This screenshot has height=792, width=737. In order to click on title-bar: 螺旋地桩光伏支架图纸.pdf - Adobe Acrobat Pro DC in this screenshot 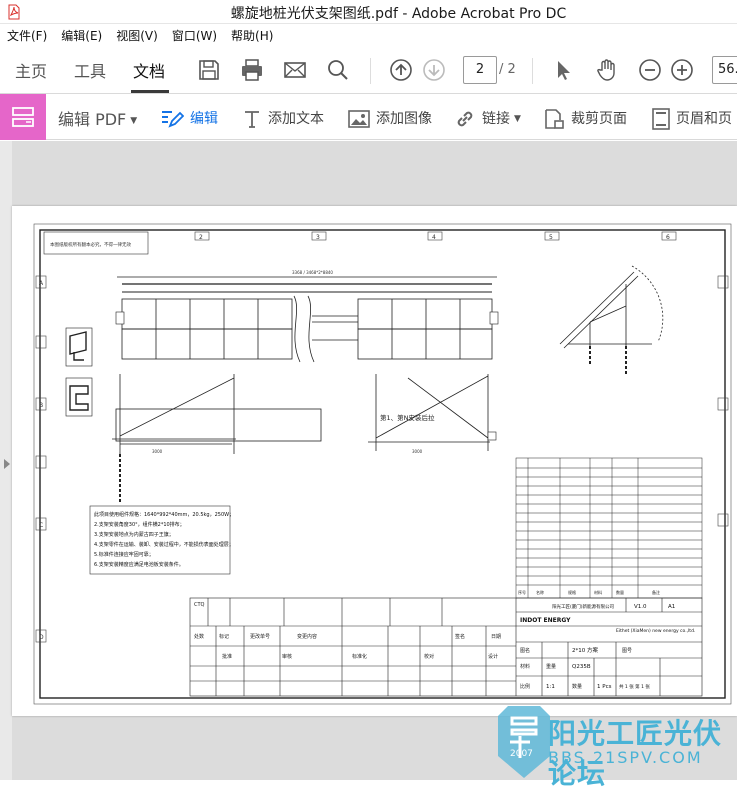, I will do `click(368, 12)`.